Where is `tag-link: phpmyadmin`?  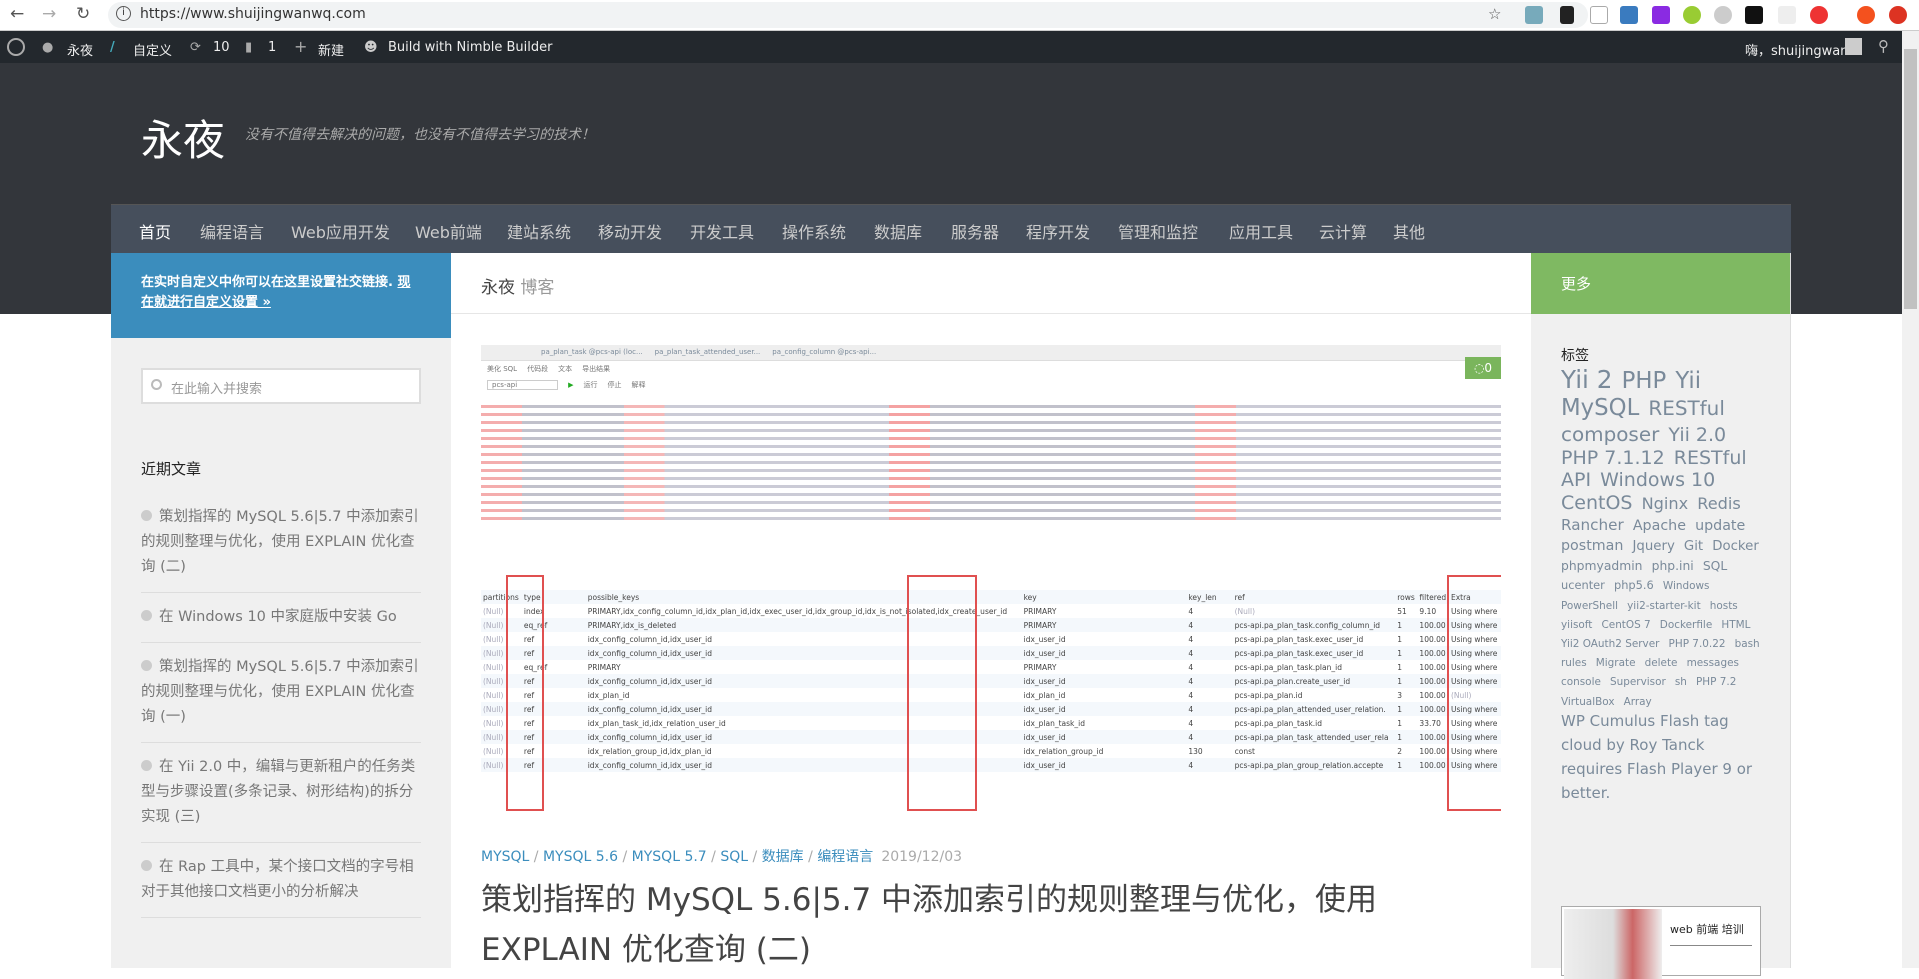 tag-link: phpmyadmin is located at coordinates (1602, 566).